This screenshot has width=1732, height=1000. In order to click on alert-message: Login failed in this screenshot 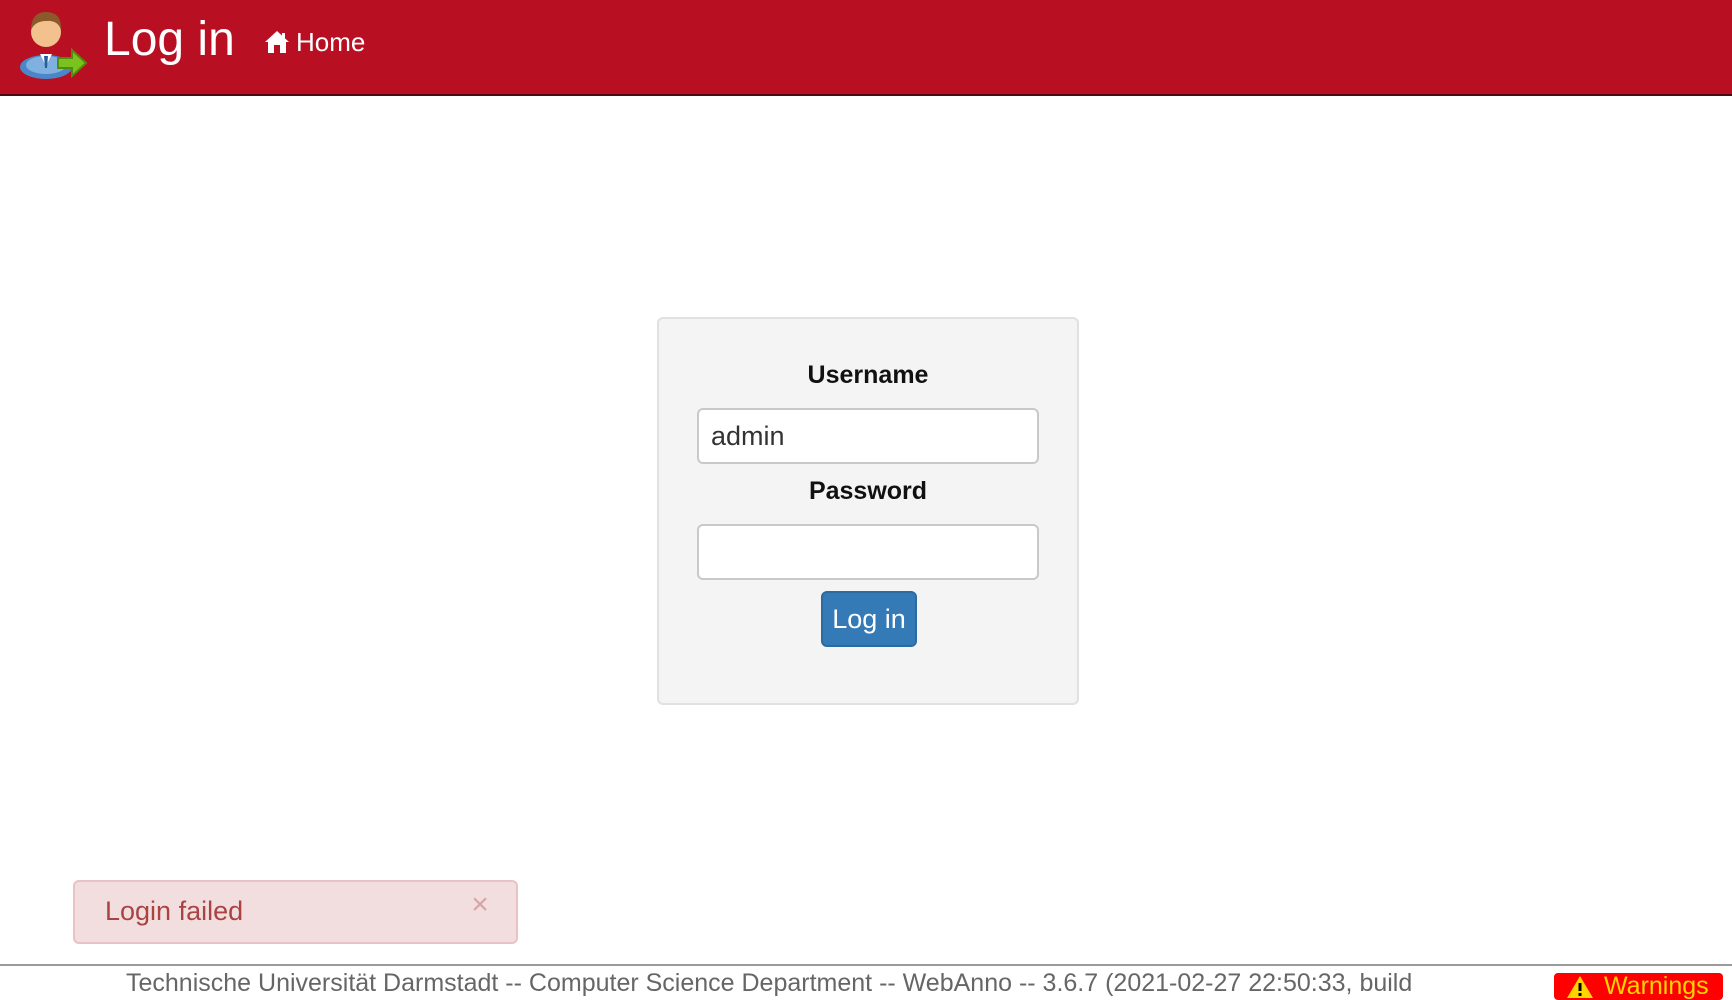, I will do `click(174, 911)`.